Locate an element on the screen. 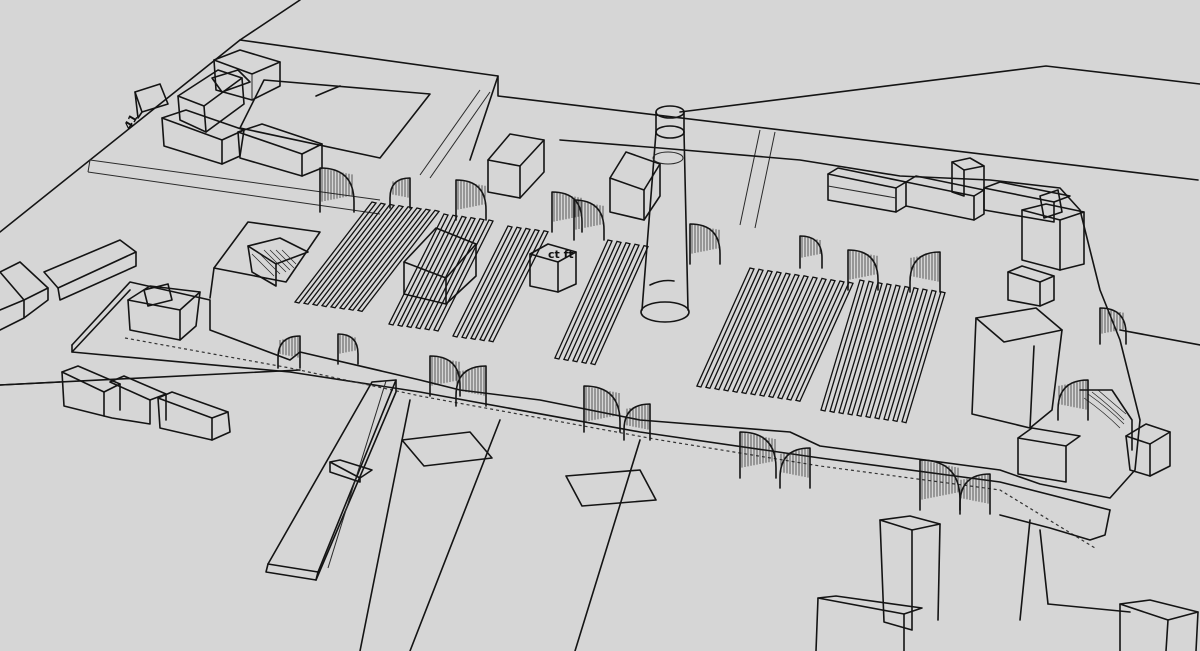 This screenshot has width=1200, height=651. center-mark-label: ct ft is located at coordinates (561, 254).